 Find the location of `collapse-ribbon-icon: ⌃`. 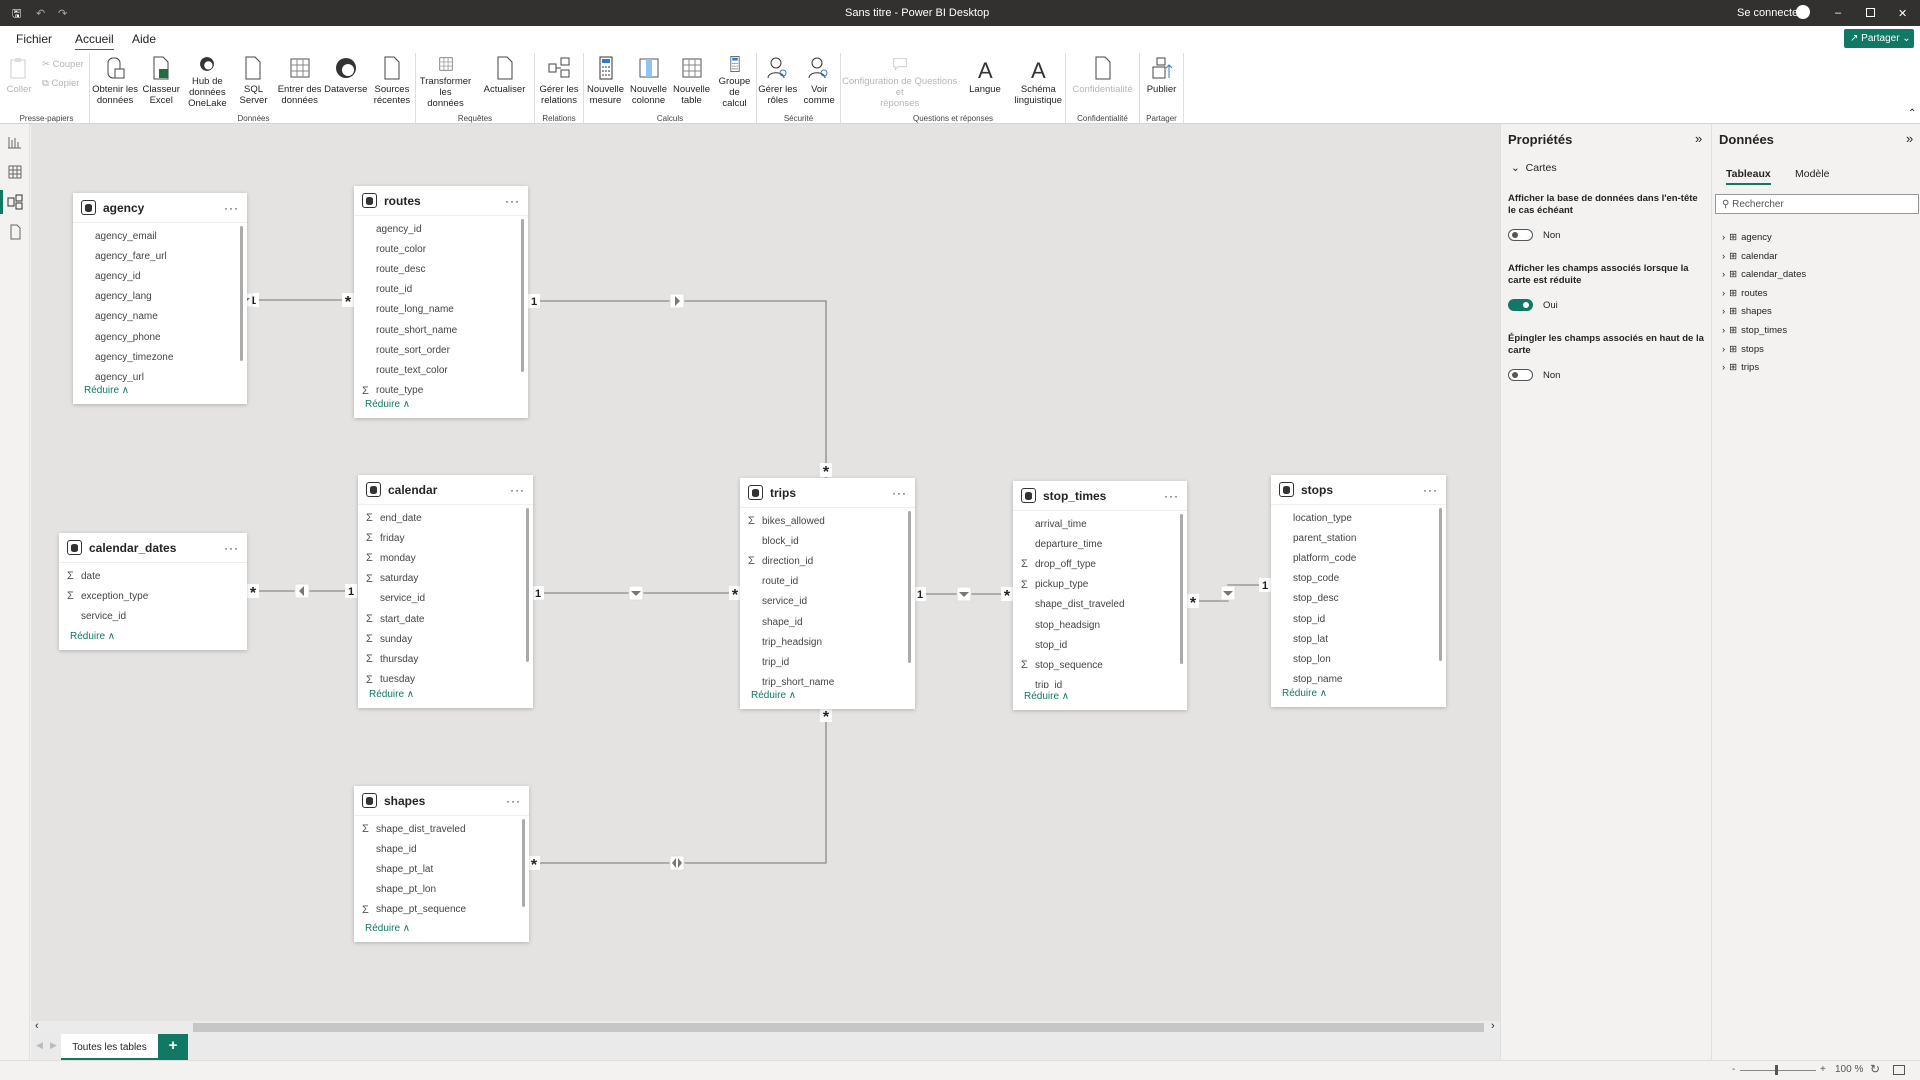

collapse-ribbon-icon: ⌃ is located at coordinates (1912, 113).